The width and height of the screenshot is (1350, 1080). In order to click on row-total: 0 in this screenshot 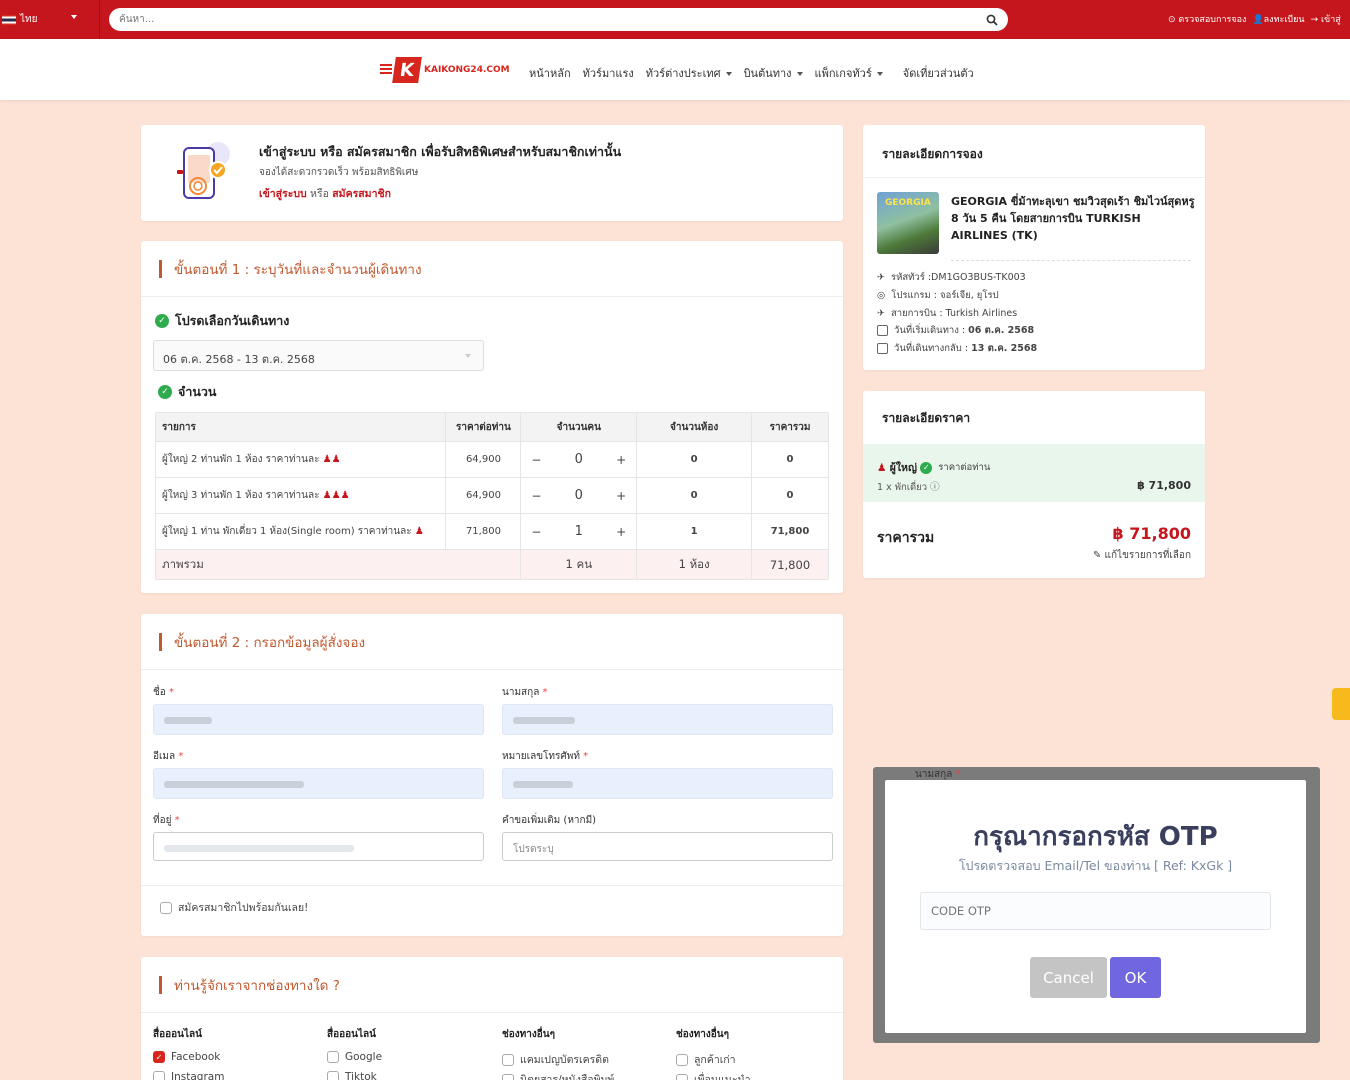, I will do `click(790, 495)`.